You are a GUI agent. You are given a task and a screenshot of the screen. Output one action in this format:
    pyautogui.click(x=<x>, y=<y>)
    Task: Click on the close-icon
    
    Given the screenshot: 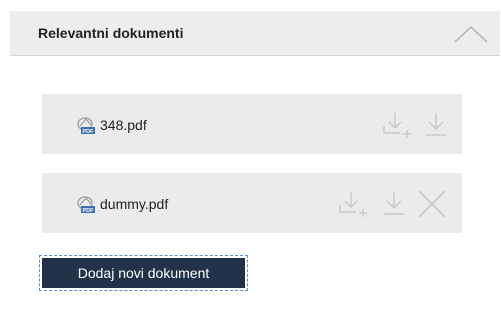 What is the action you would take?
    pyautogui.click(x=432, y=206)
    